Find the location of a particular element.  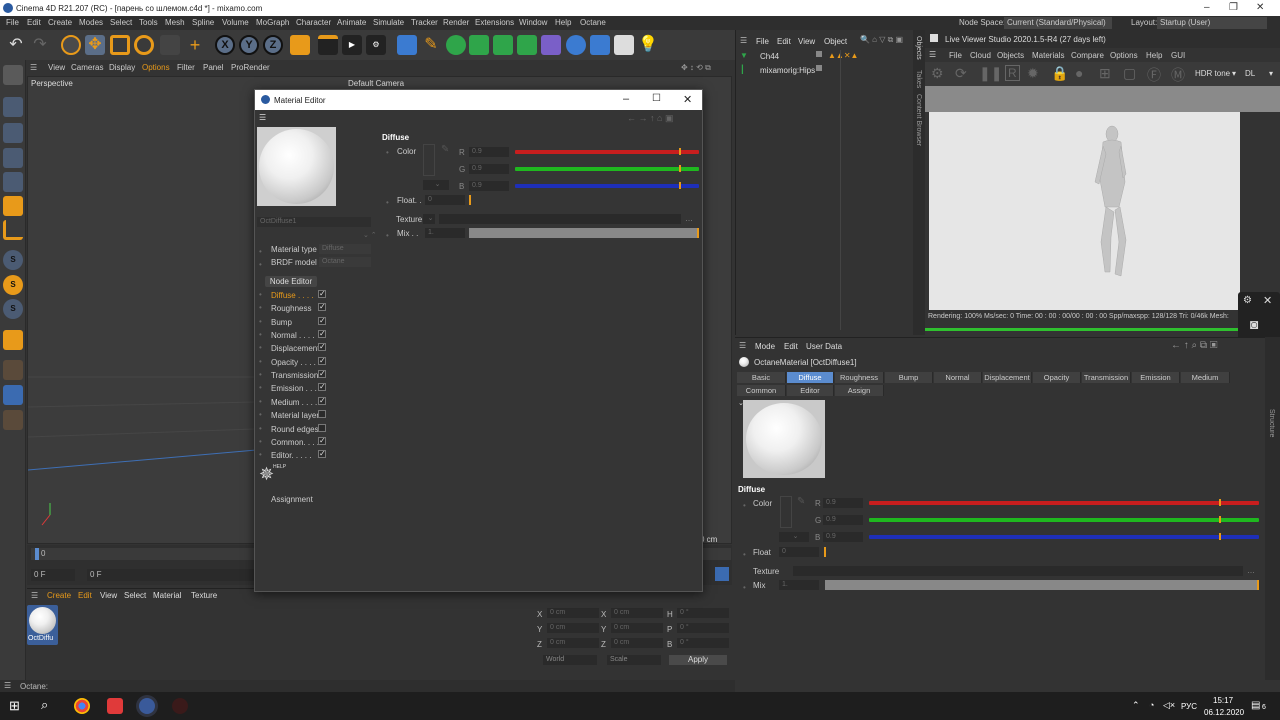

lv-settings-icon: ✹ is located at coordinates (1033, 73).